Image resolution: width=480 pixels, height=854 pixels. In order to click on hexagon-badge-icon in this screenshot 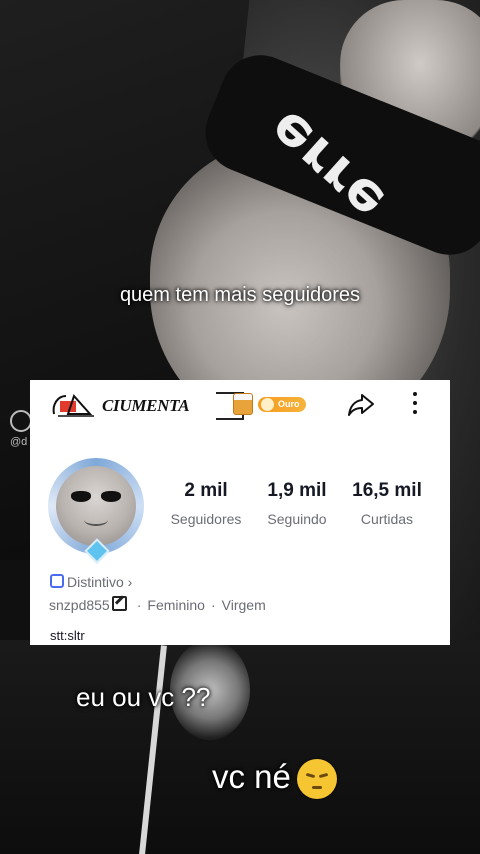, I will do `click(57, 581)`.